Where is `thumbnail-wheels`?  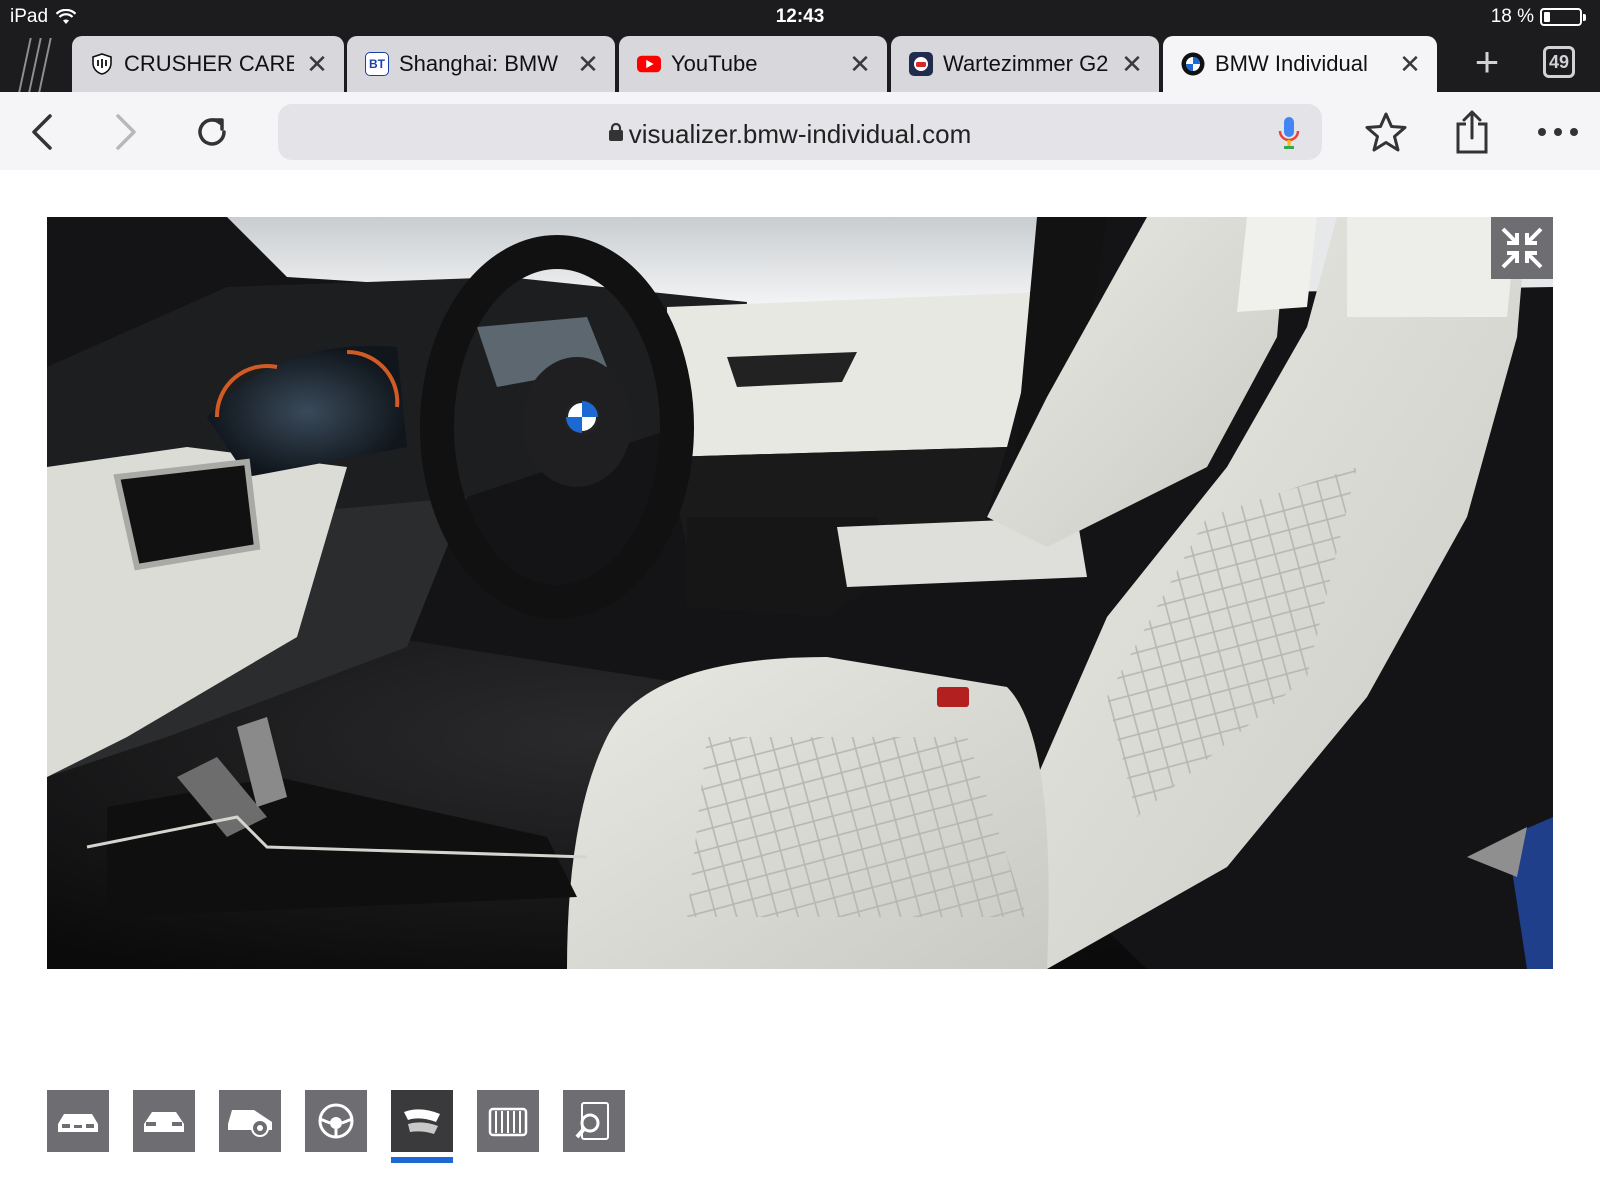 thumbnail-wheels is located at coordinates (250, 1121).